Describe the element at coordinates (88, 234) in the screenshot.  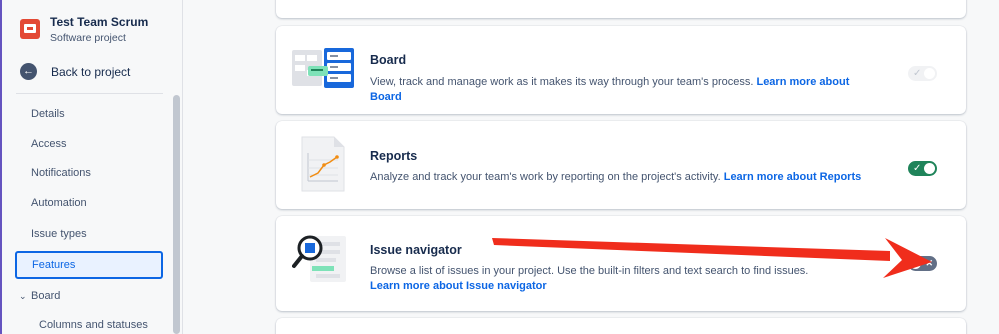
I see `sidebar-item-issue-types: Issue types` at that location.